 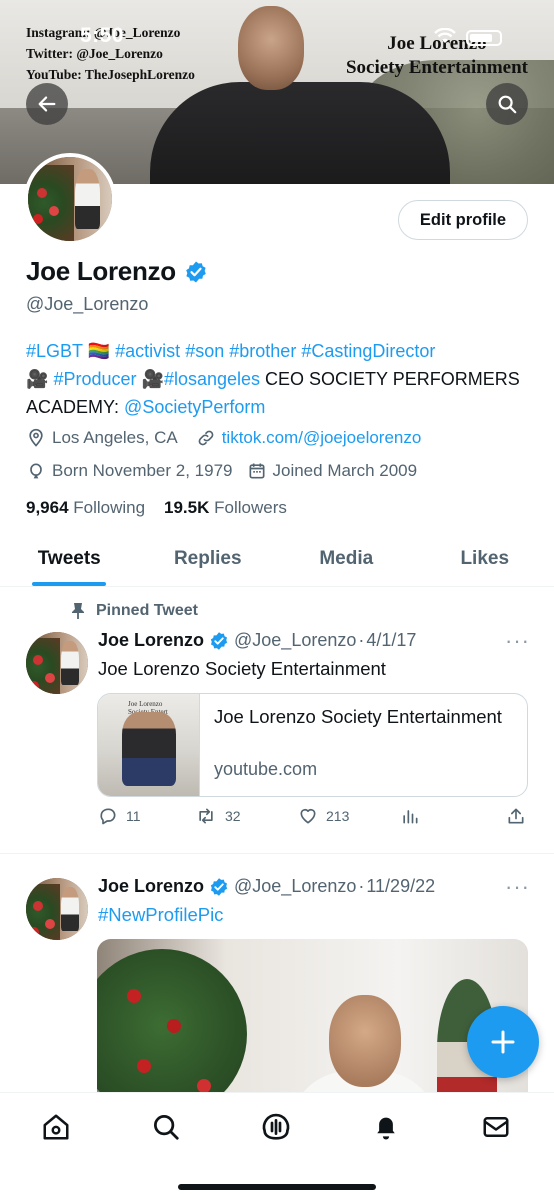 What do you see at coordinates (323, 816) in the screenshot?
I see `like-button: 213` at bounding box center [323, 816].